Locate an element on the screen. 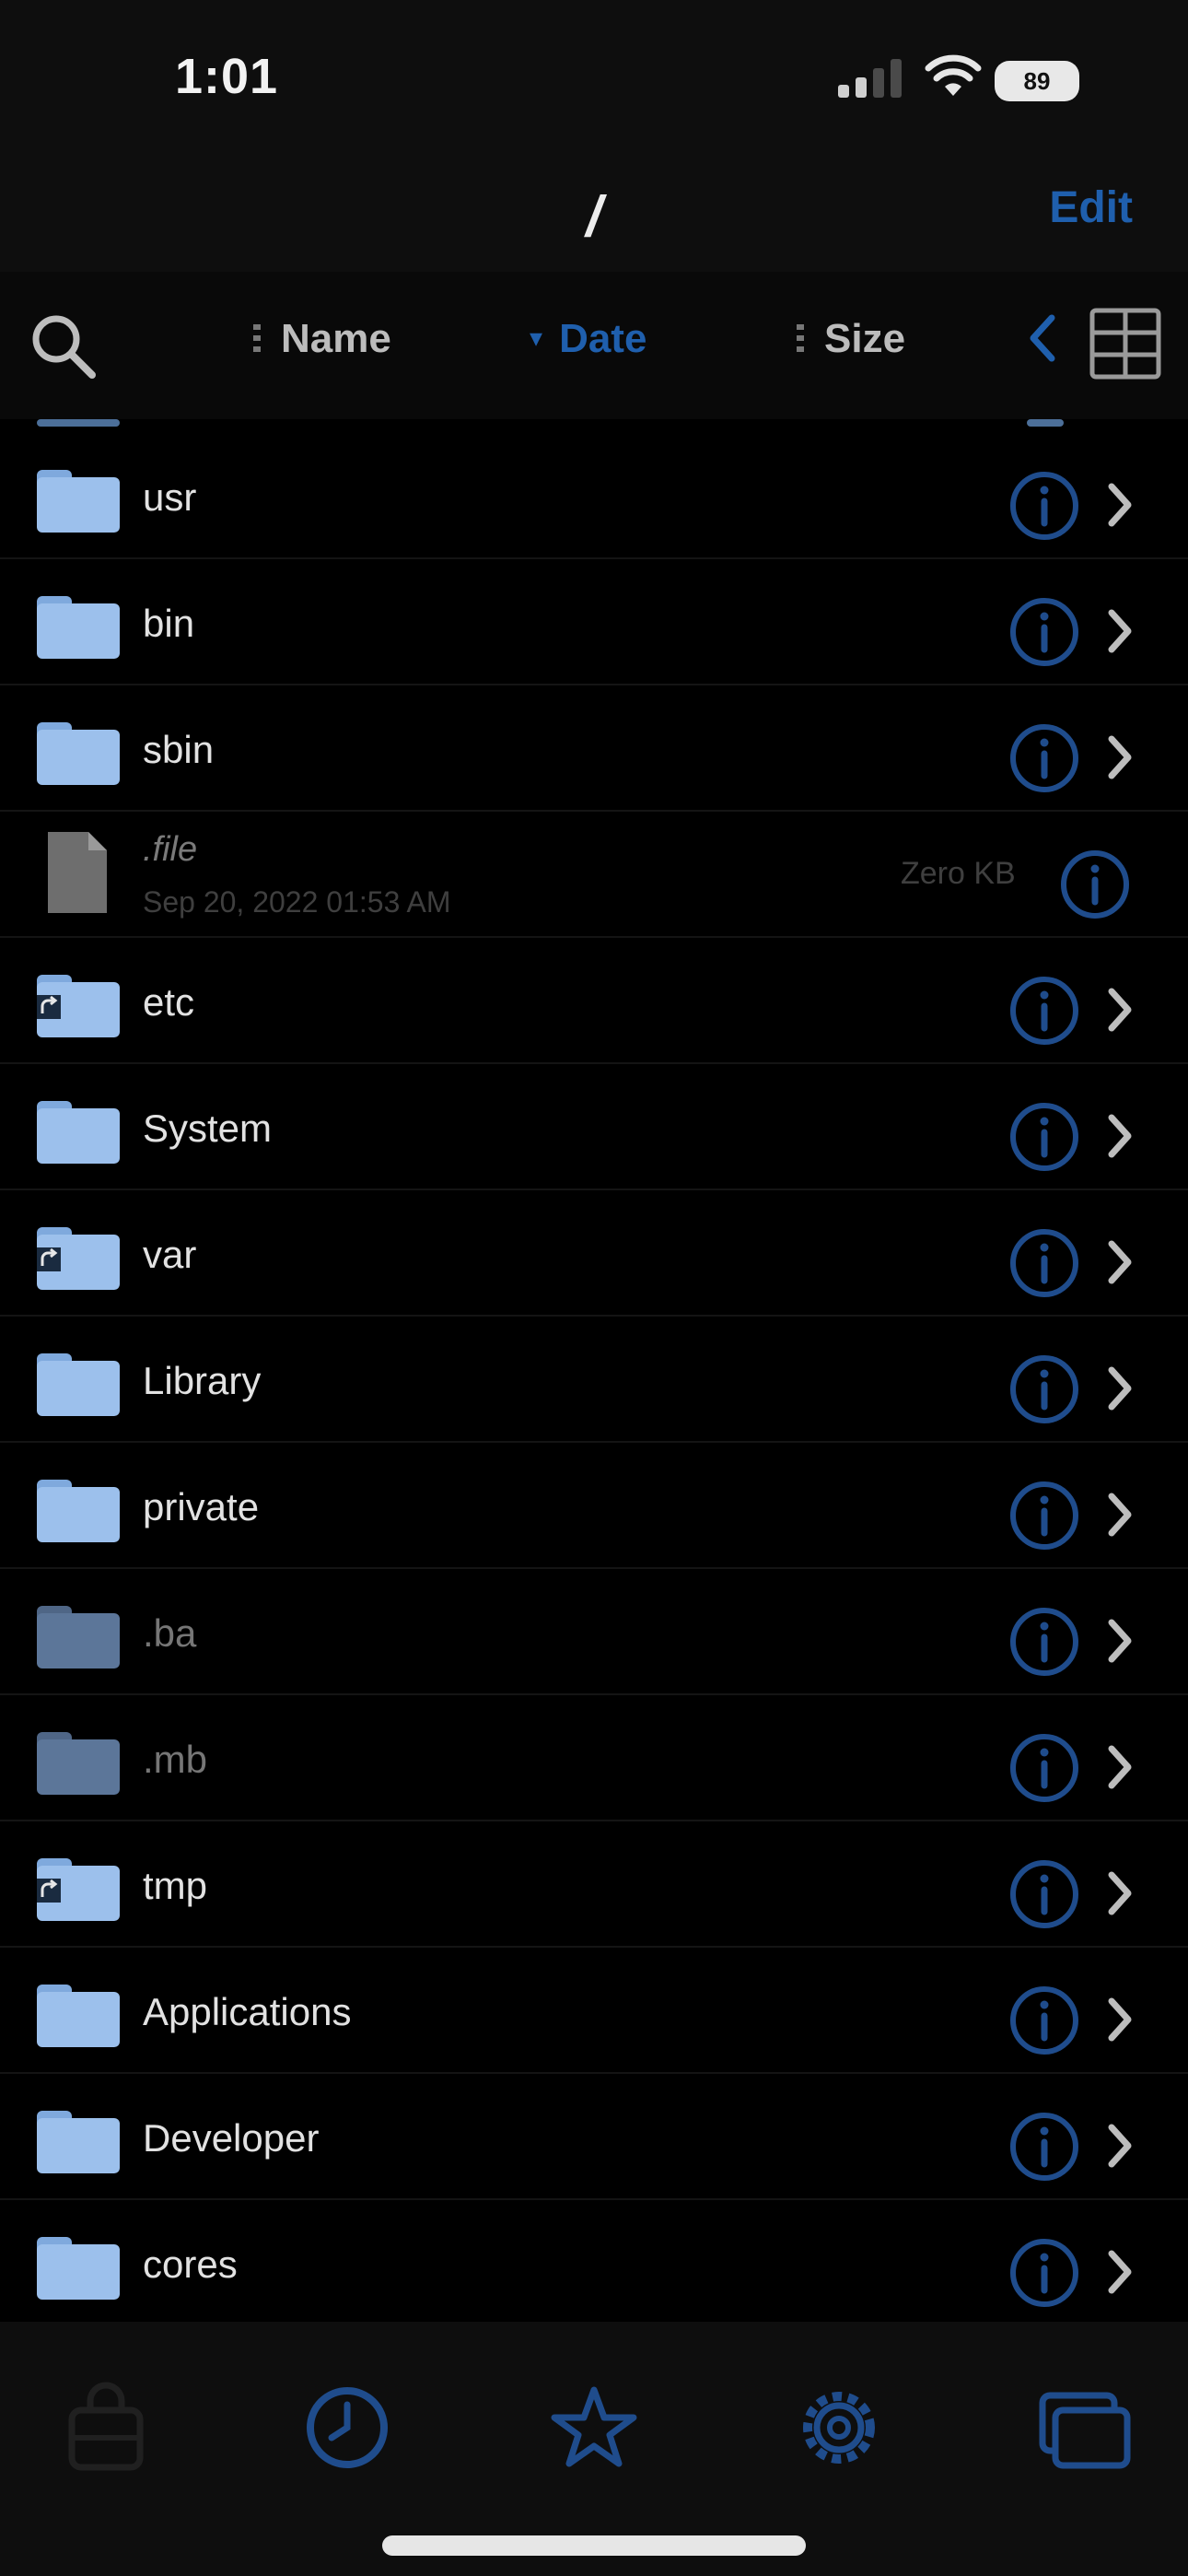 This screenshot has width=1188, height=2576. folder-row: etc is located at coordinates (594, 1001).